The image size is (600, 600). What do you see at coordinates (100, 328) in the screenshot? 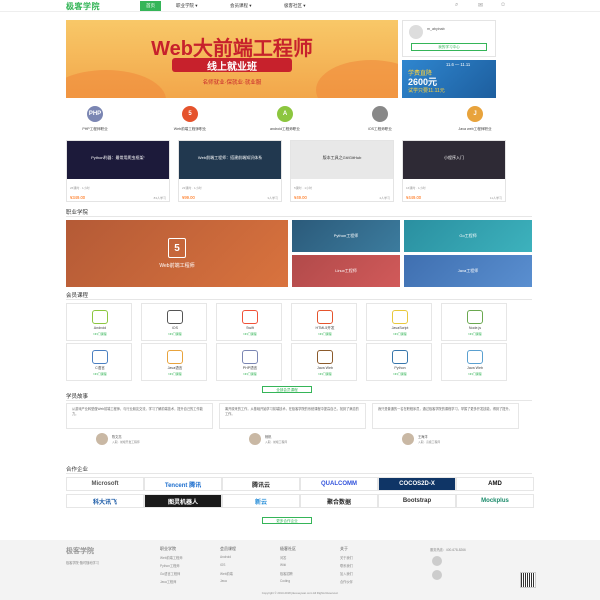
I see `member-course-title: Android` at bounding box center [100, 328].